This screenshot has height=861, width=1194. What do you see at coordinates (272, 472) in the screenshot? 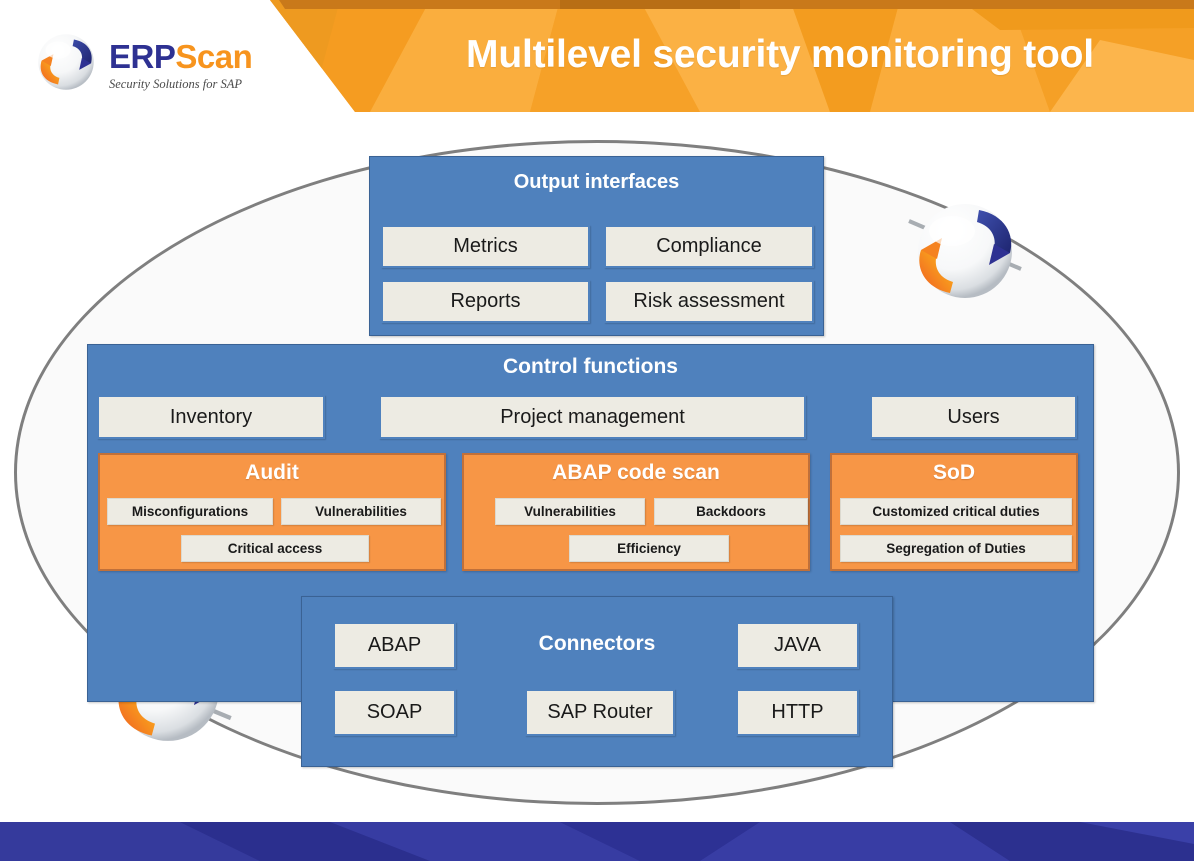
I see `module-audit-title: Audit` at bounding box center [272, 472].